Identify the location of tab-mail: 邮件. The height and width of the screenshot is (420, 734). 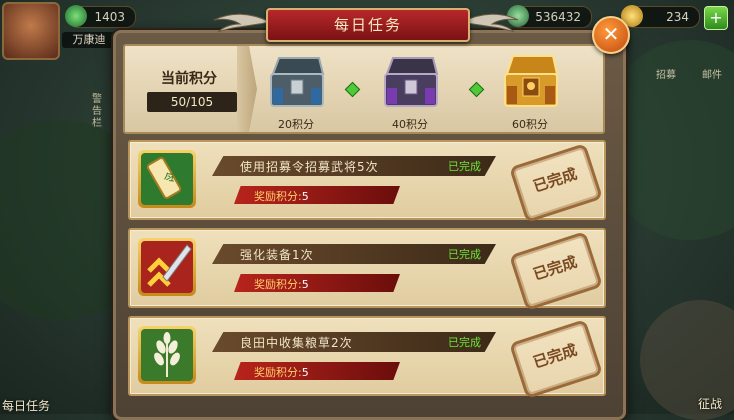
(712, 73).